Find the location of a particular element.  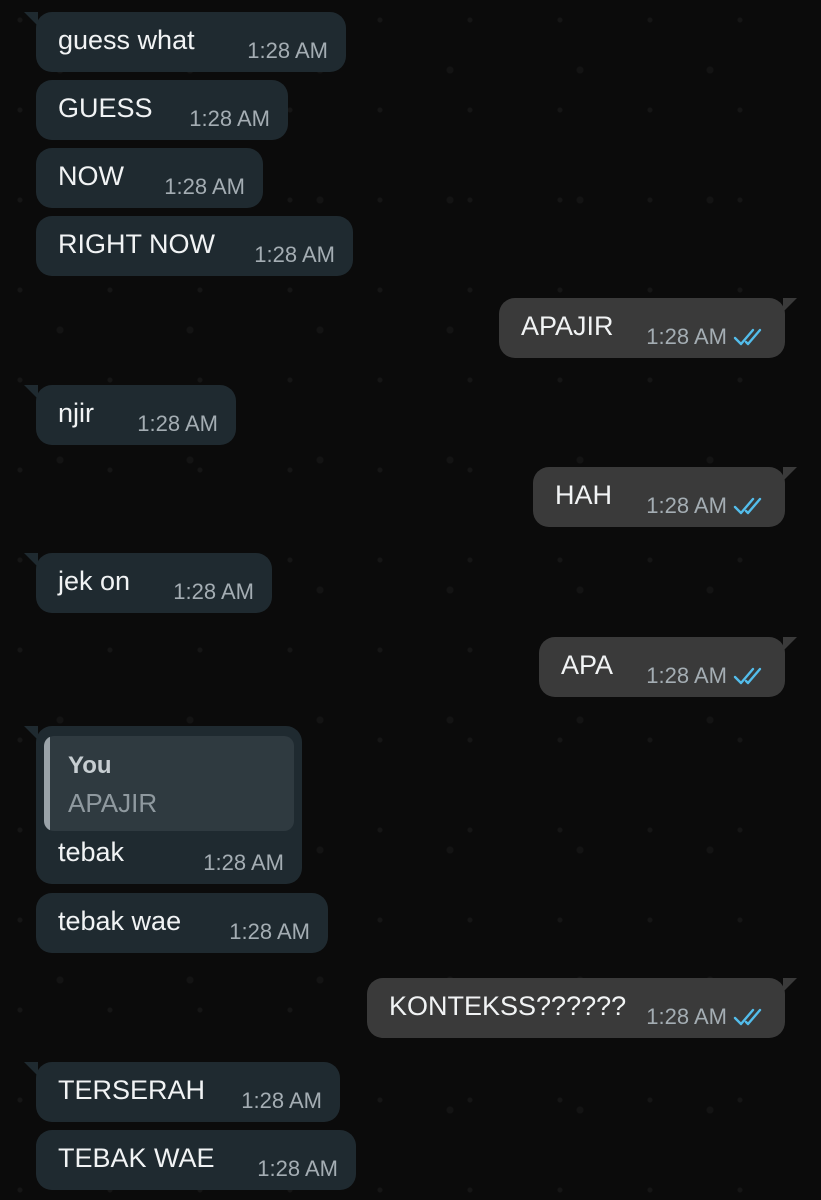

outgoing-message-bubble: KONTEKSS?????? 1:28 AM is located at coordinates (582, 1008).